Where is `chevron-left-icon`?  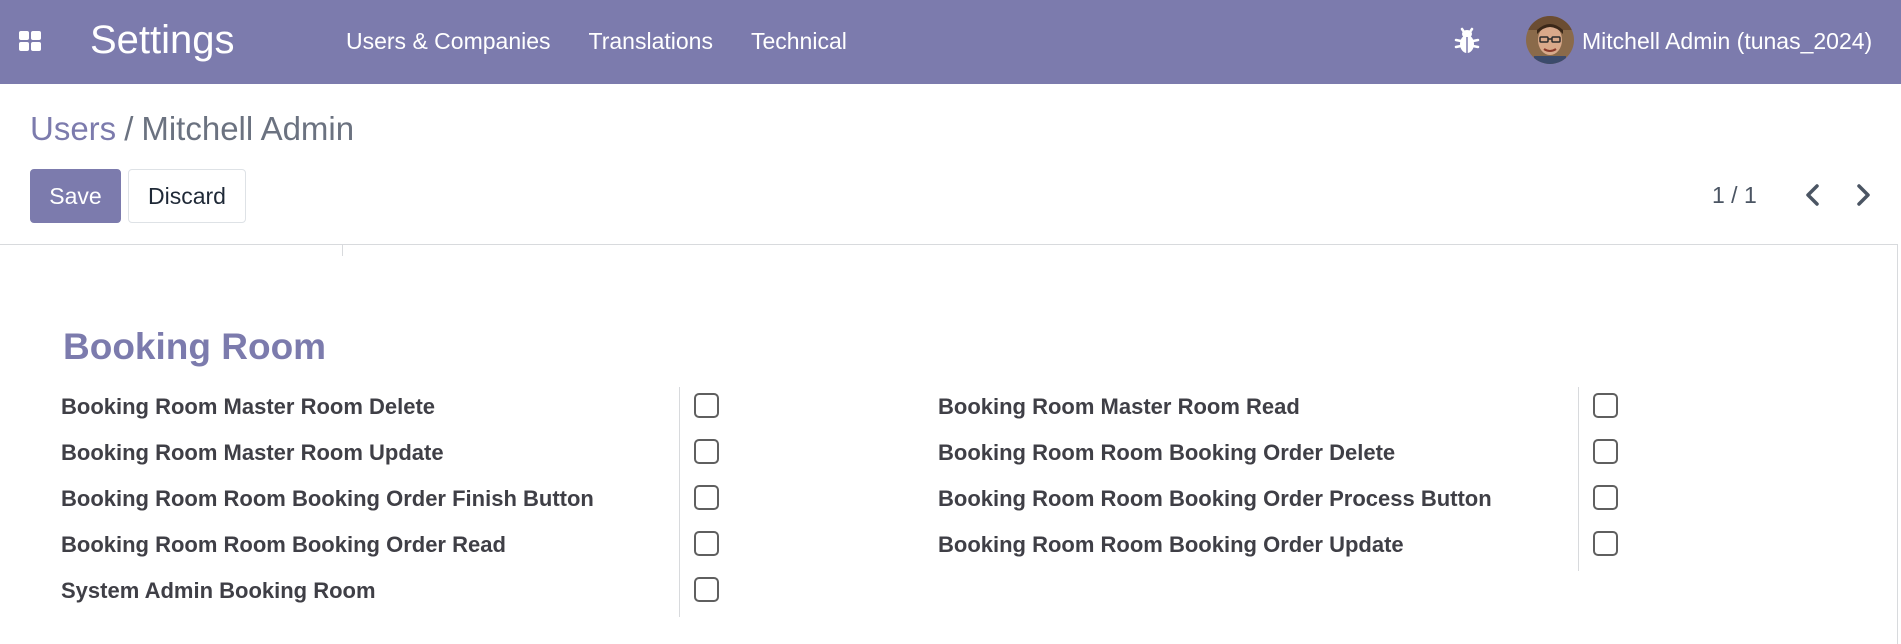 chevron-left-icon is located at coordinates (1813, 195).